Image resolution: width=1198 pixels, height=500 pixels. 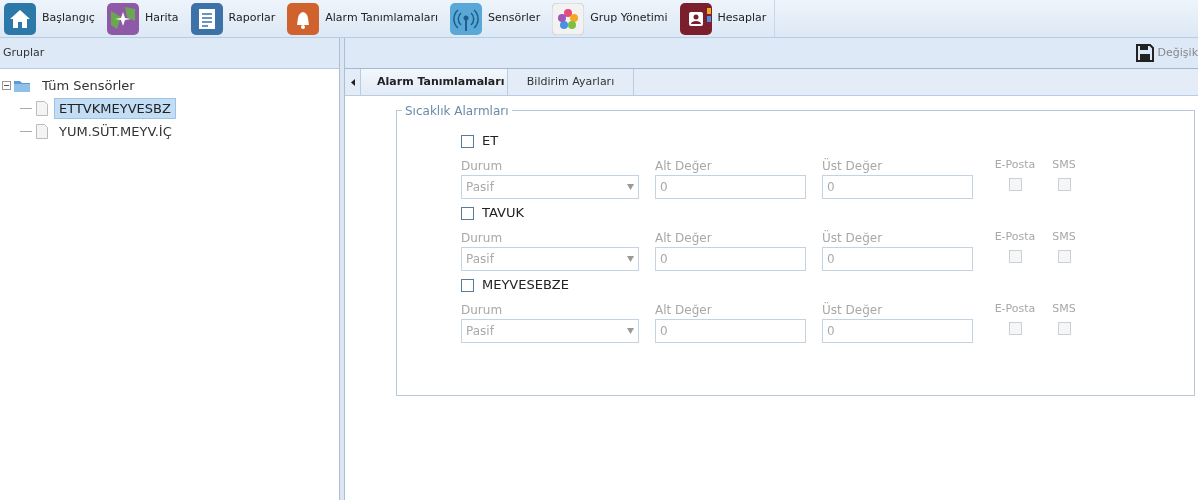 What do you see at coordinates (466, 18) in the screenshot?
I see `antenna-icon` at bounding box center [466, 18].